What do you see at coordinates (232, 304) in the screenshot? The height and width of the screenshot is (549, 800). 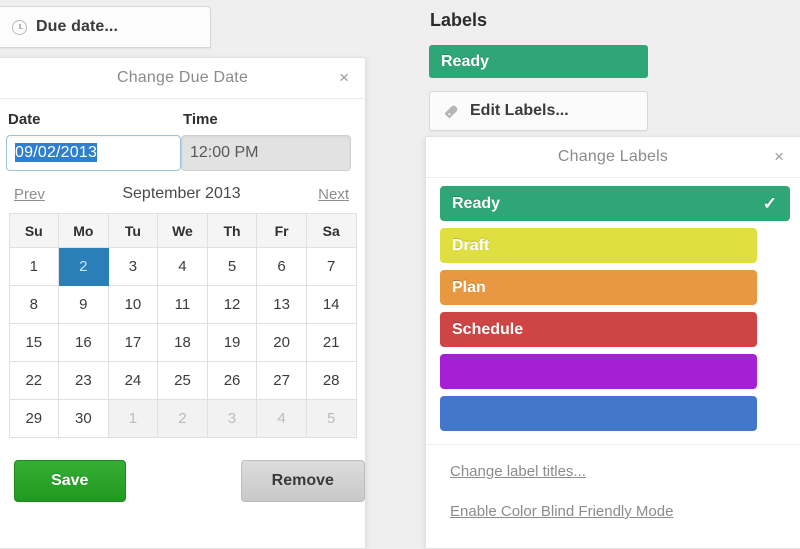 I see `calendar-day: 12` at bounding box center [232, 304].